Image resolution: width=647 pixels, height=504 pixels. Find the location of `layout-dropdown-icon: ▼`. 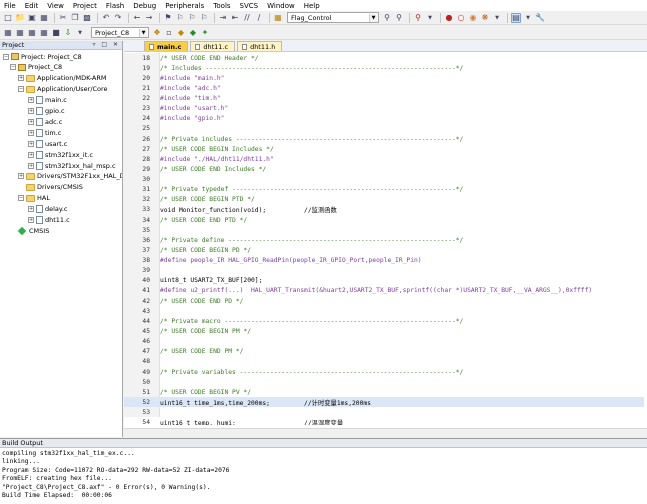

layout-dropdown-icon: ▼ is located at coordinates (528, 18).